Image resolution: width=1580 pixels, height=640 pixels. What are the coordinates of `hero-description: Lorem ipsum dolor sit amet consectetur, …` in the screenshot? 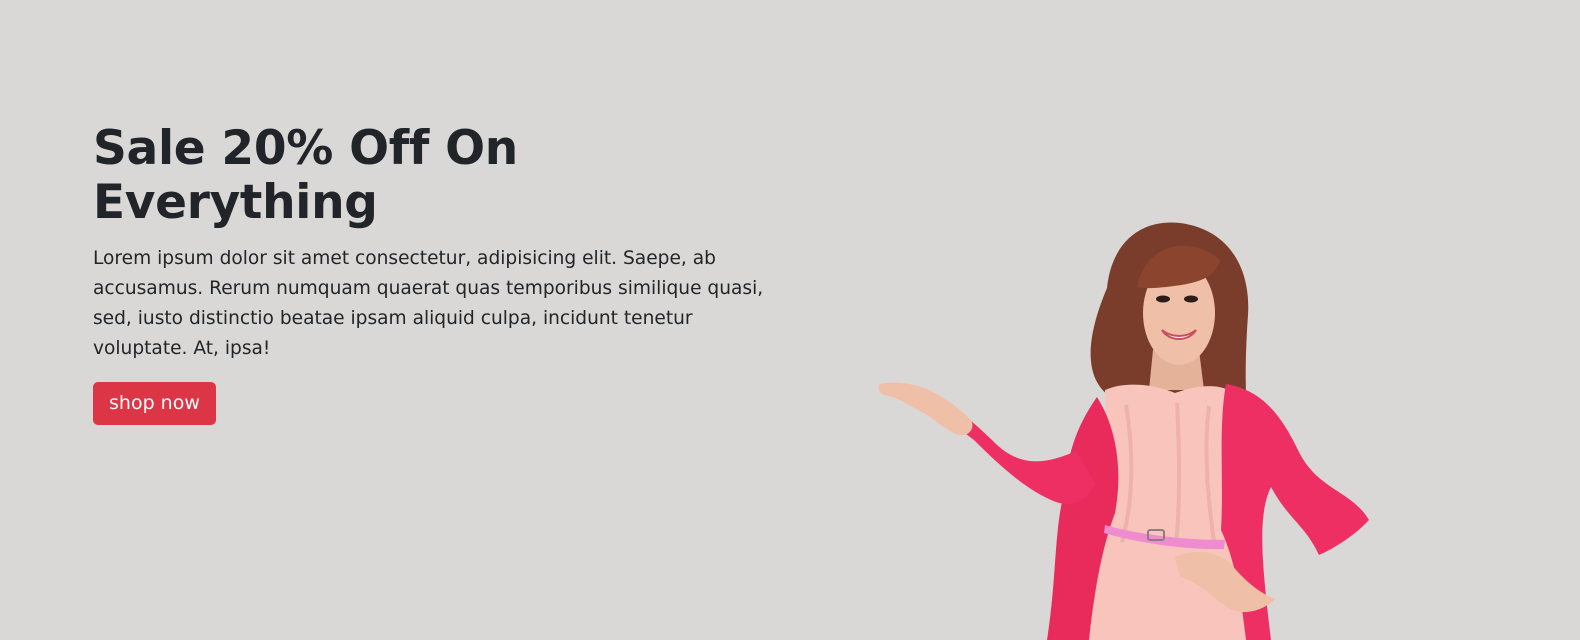 It's located at (428, 304).